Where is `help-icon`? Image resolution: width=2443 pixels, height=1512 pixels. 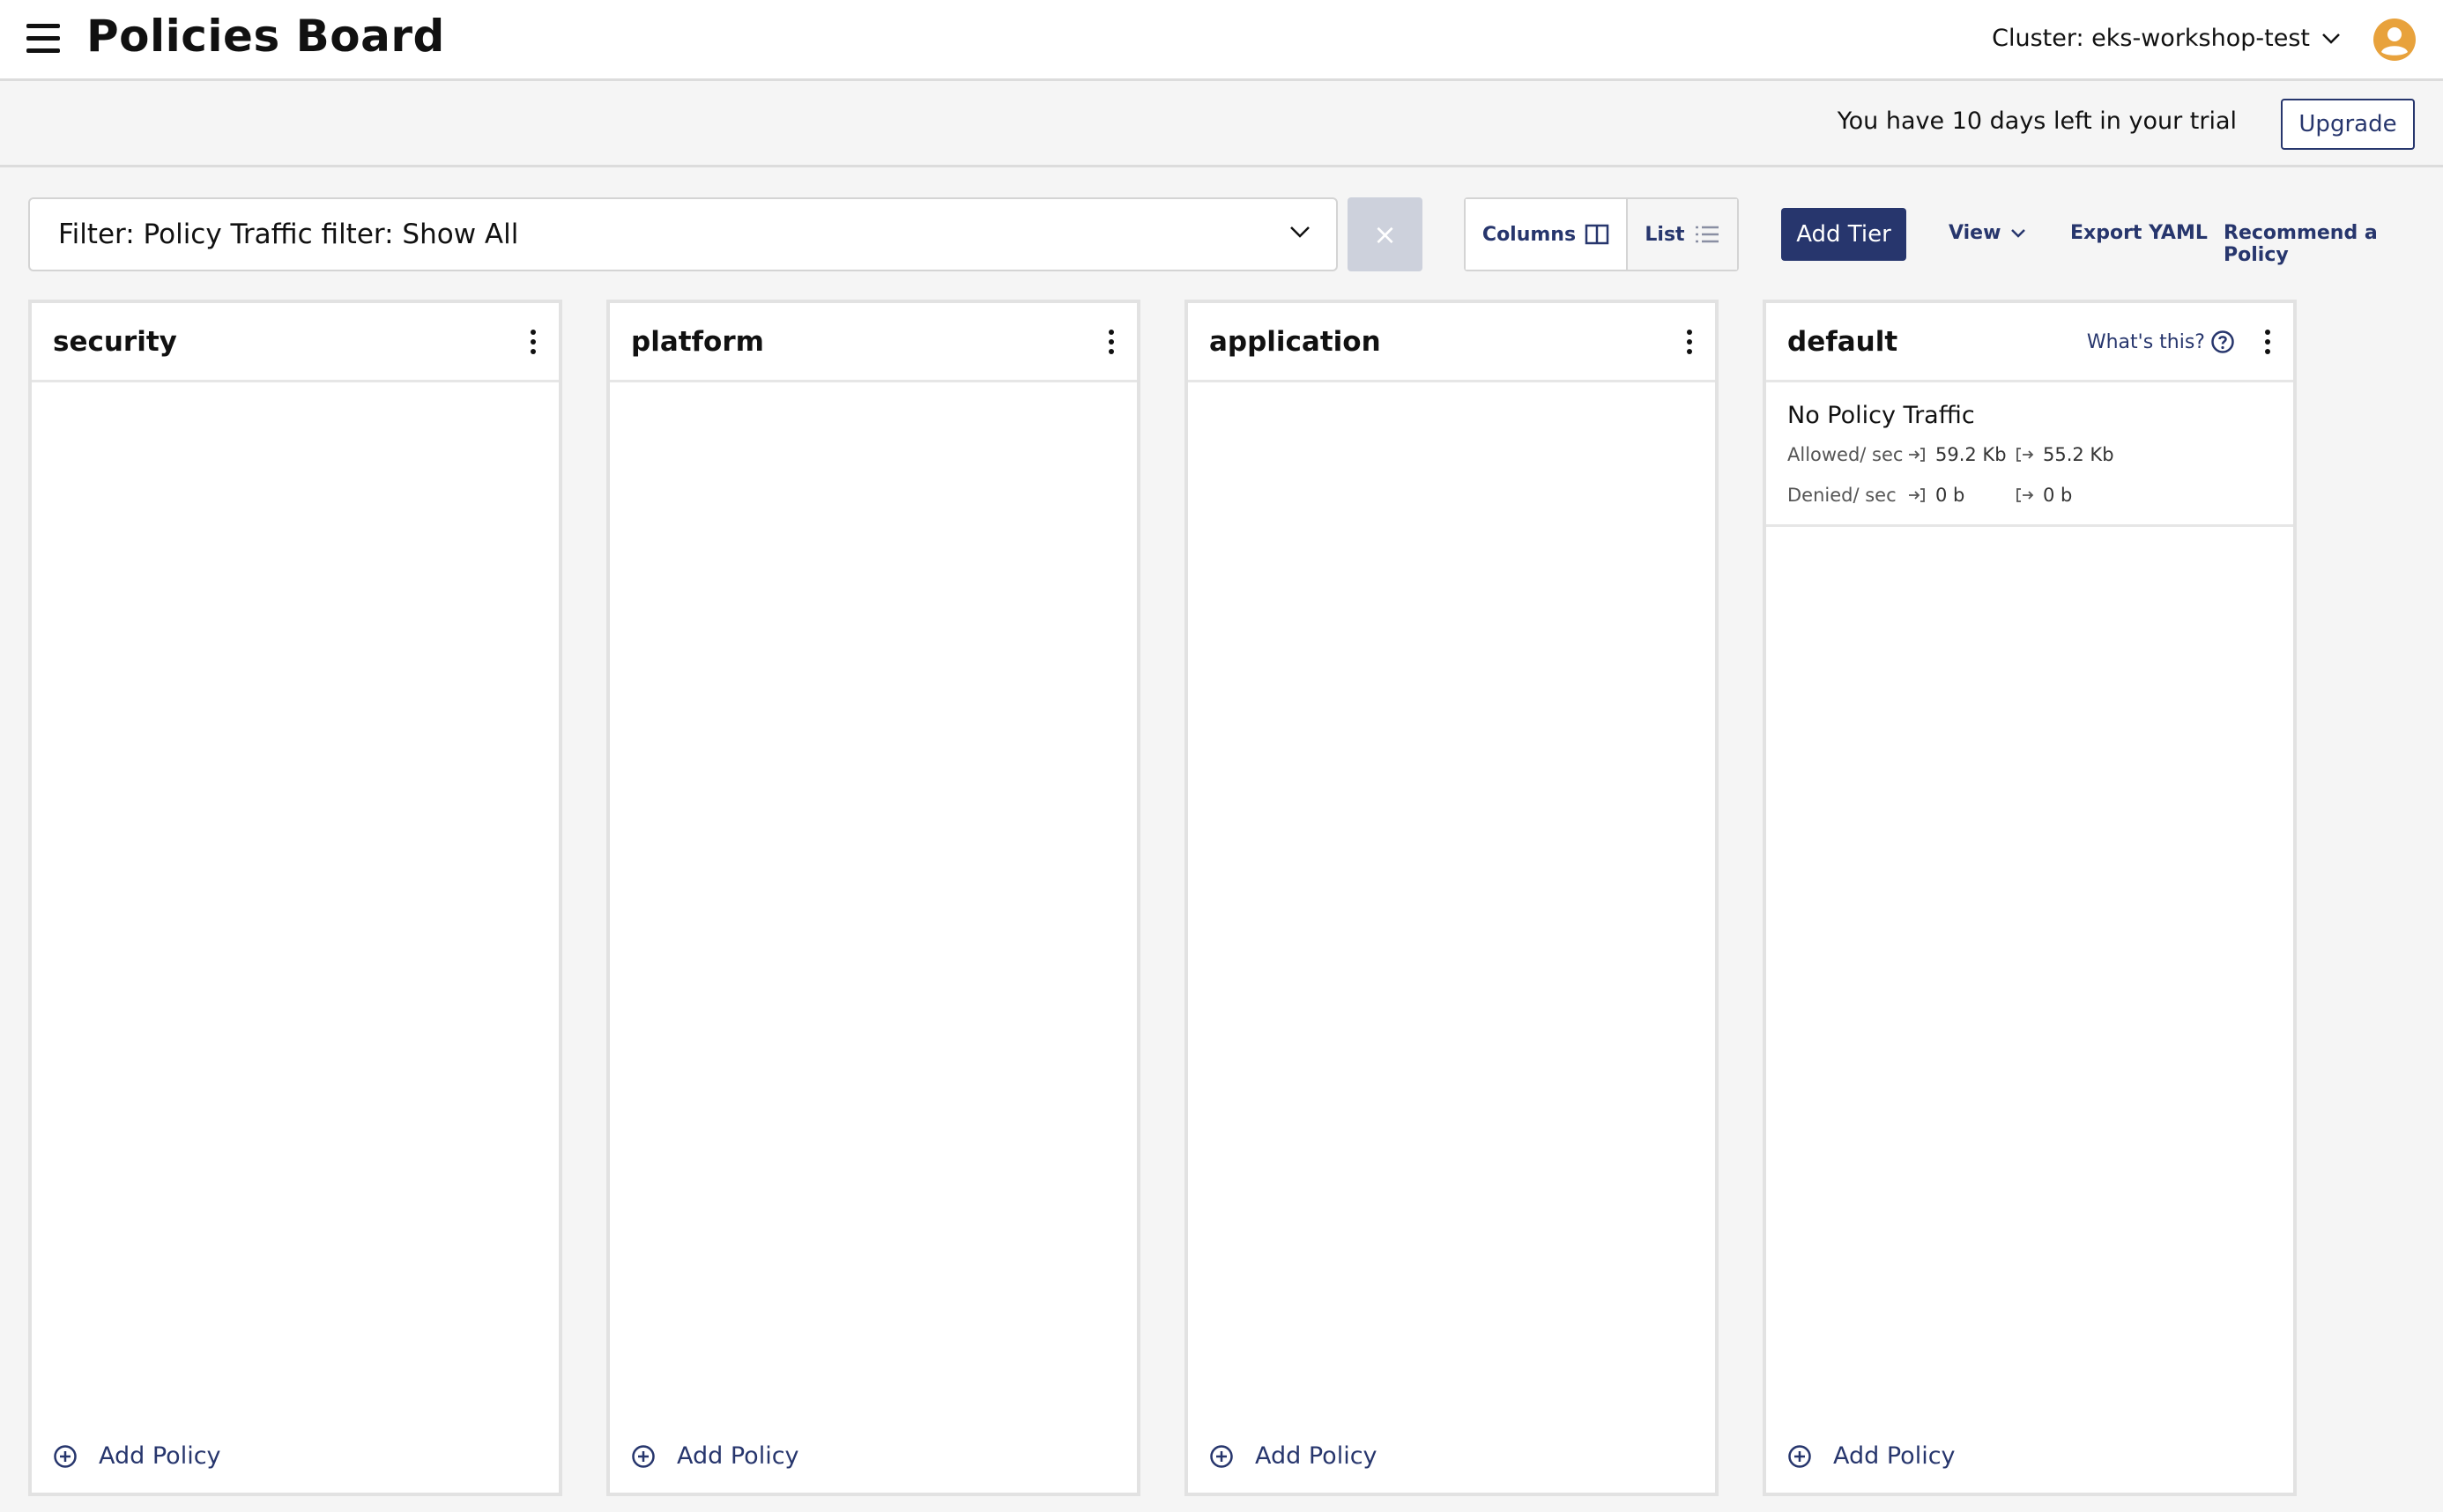 help-icon is located at coordinates (2222, 341).